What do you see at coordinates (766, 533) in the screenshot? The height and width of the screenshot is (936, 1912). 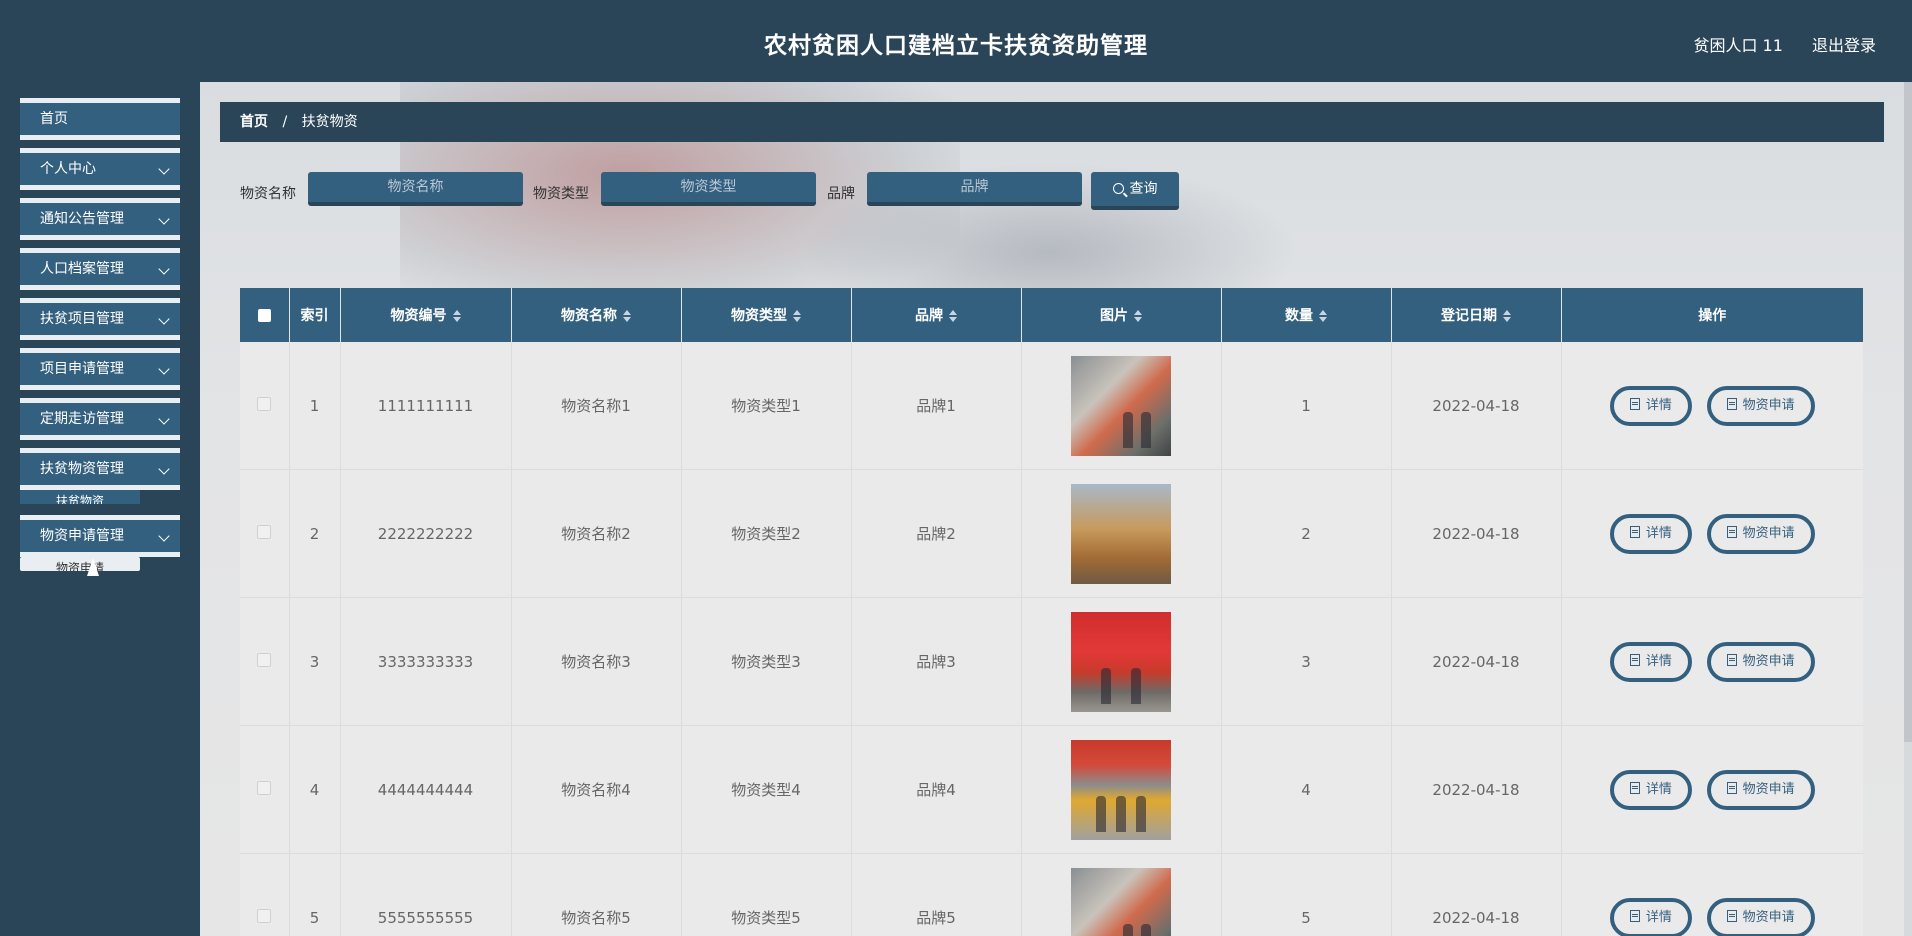 I see `cell-type: 物资类型2` at bounding box center [766, 533].